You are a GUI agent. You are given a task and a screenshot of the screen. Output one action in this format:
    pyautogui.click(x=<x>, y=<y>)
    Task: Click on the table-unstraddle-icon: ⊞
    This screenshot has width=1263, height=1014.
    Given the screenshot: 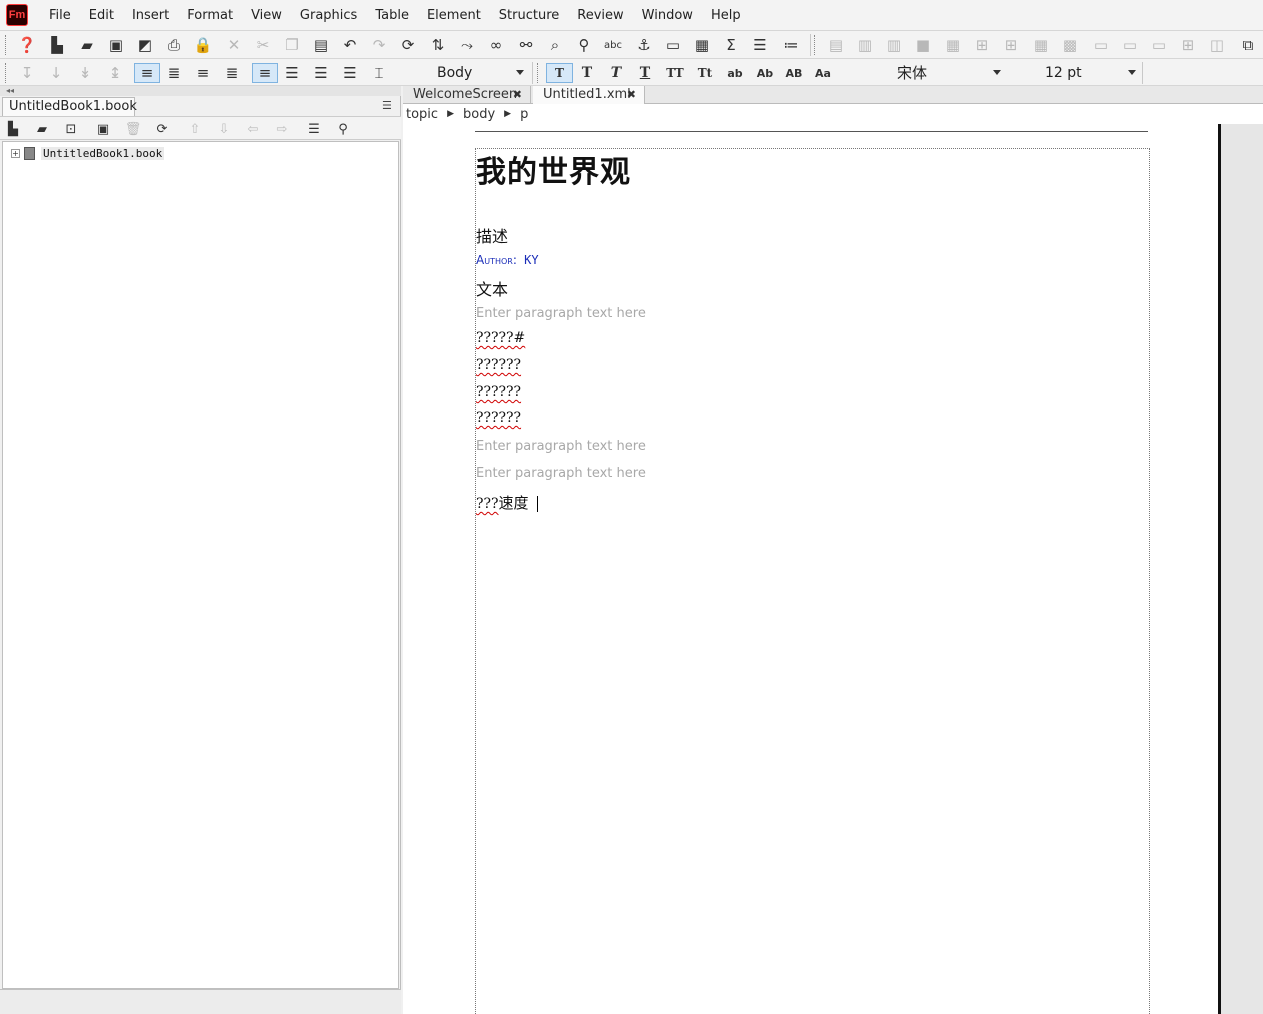 What is the action you would take?
    pyautogui.click(x=982, y=45)
    